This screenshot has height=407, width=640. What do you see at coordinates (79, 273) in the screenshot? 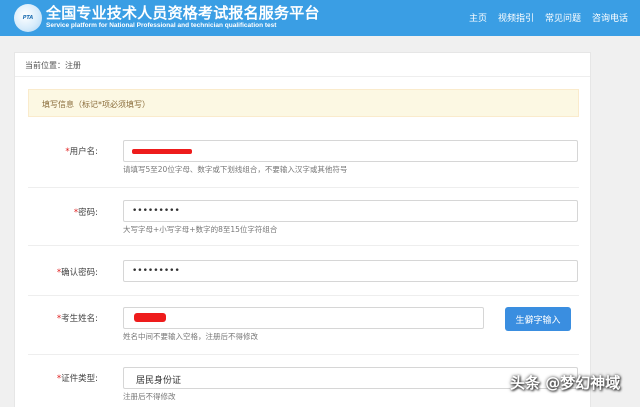
I see `confirm-password-label-text: 确认密码:` at bounding box center [79, 273].